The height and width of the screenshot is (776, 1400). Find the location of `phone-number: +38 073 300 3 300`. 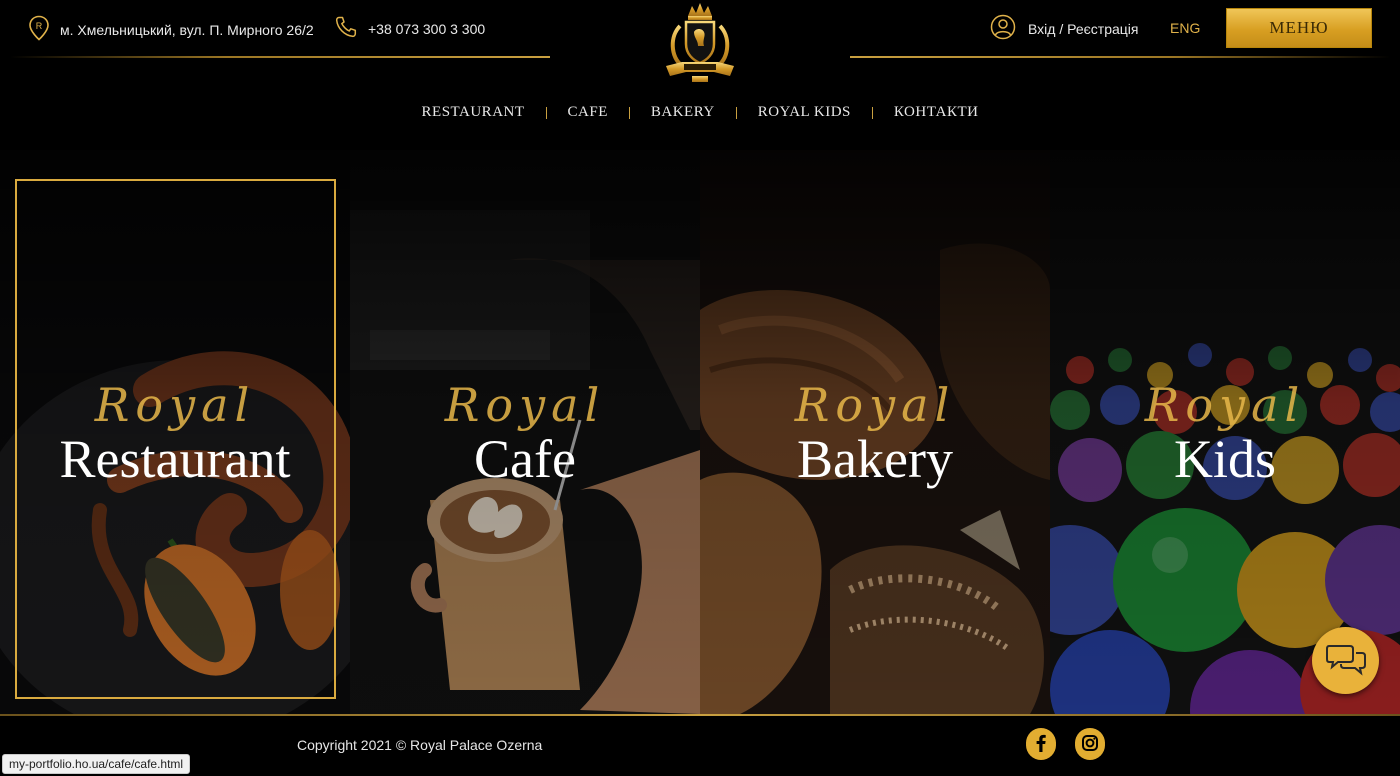

phone-number: +38 073 300 3 300 is located at coordinates (426, 29).